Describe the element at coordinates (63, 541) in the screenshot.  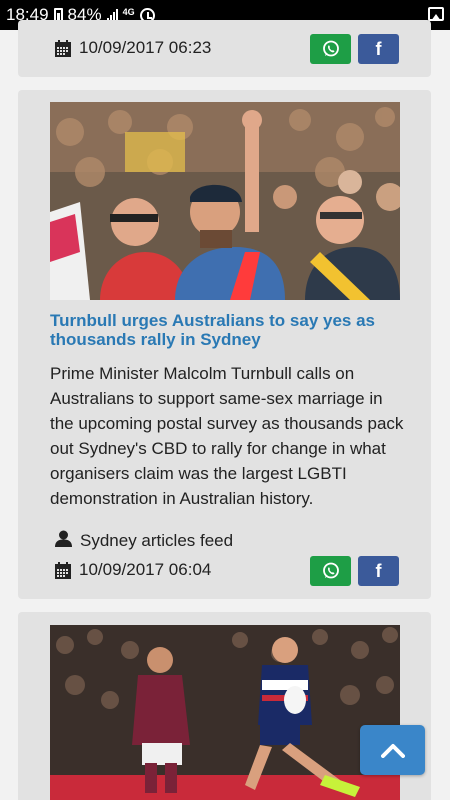
I see `user-icon` at that location.